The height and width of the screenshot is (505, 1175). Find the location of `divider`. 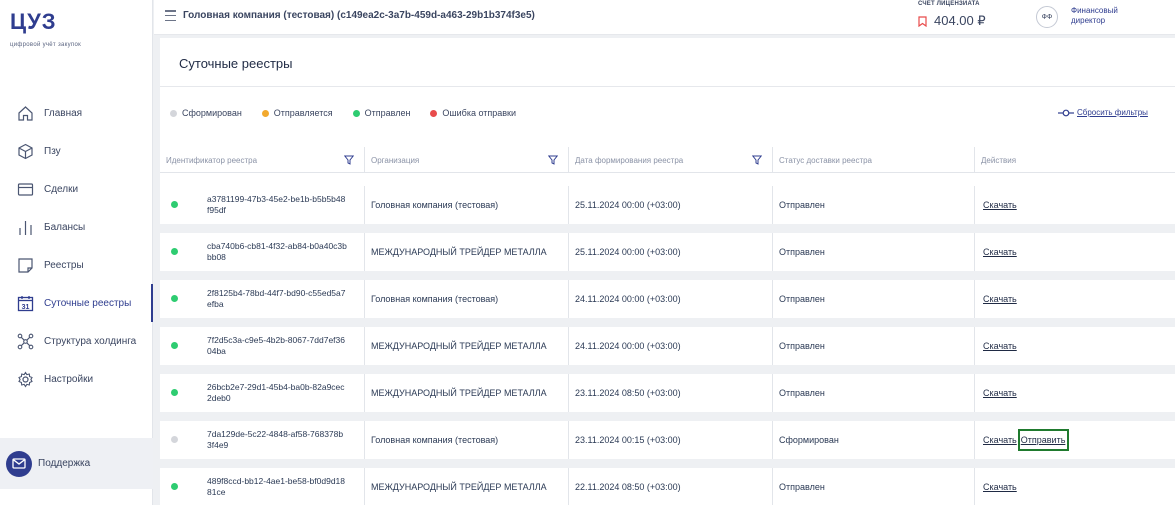

divider is located at coordinates (667, 86).